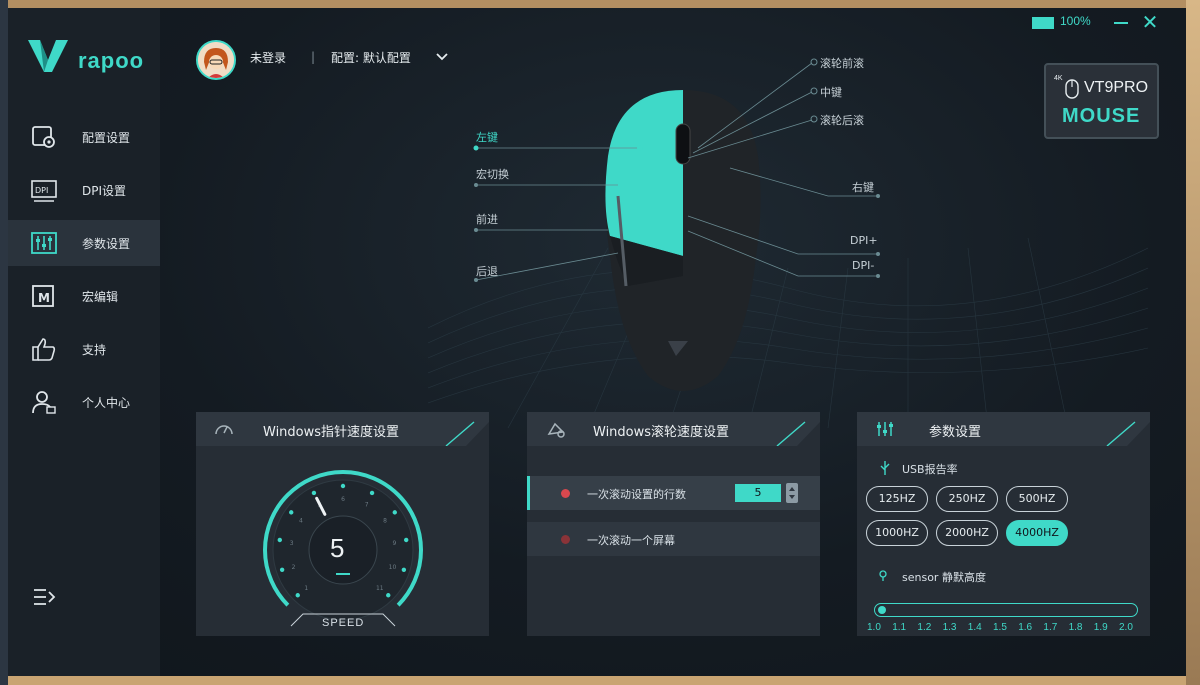  Describe the element at coordinates (84, 190) in the screenshot. I see `sidebar-item-dpi: DPI DPI设置` at that location.